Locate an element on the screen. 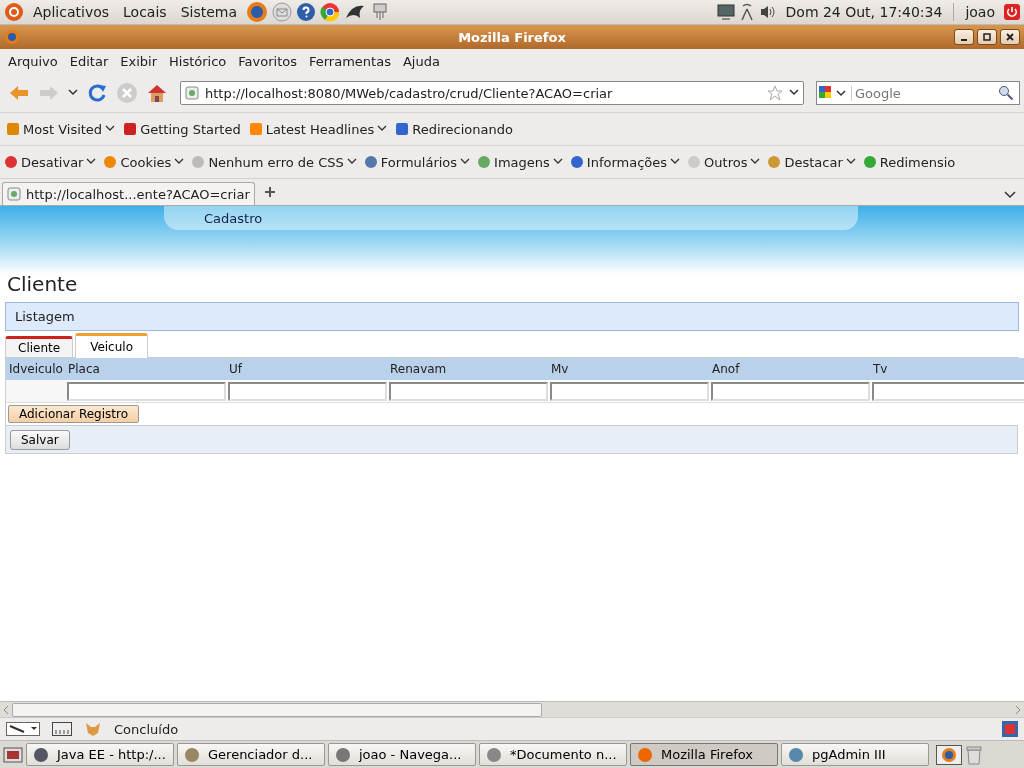  star-icon is located at coordinates (775, 93).